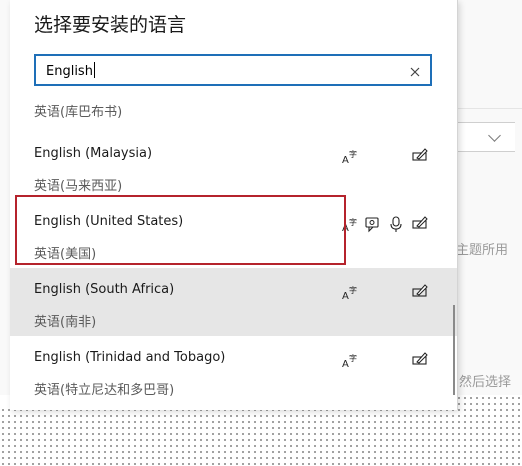 The image size is (522, 466). Describe the element at coordinates (485, 382) in the screenshot. I see `background-text-select: 然后选择` at that location.